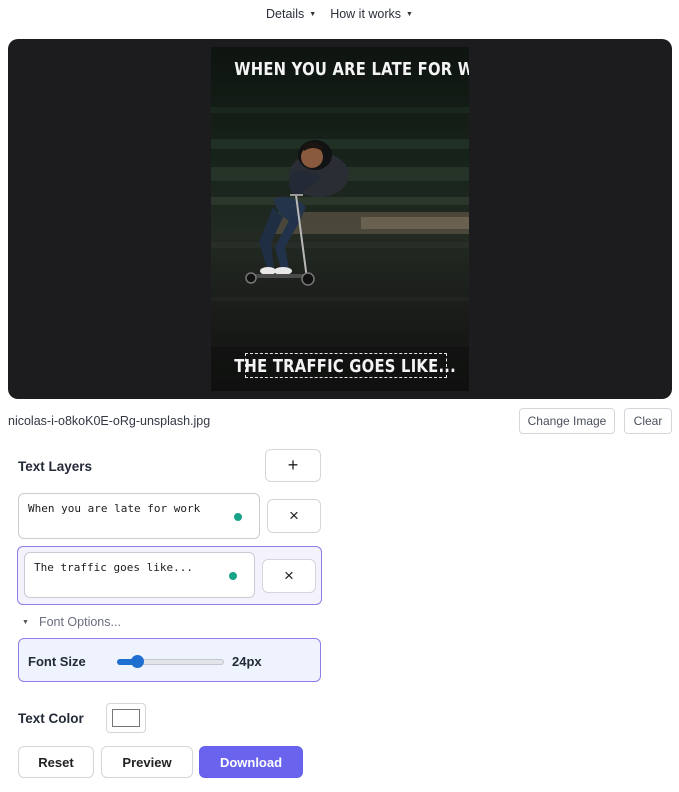 The height and width of the screenshot is (792, 679). Describe the element at coordinates (648, 421) in the screenshot. I see `clear-button: Clear` at that location.